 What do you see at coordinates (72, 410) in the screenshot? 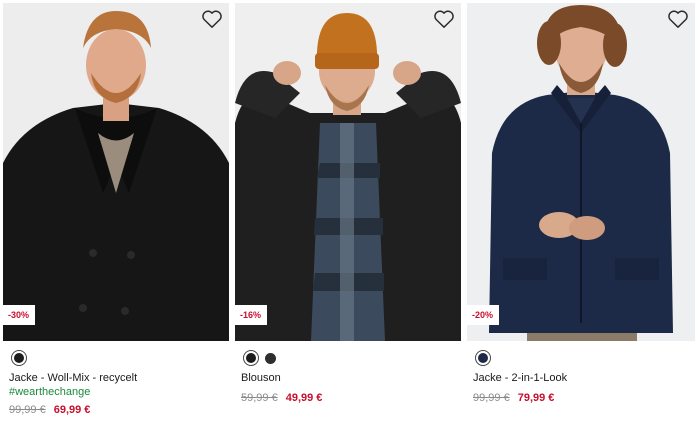
I see `sale-price: 69,99 €` at bounding box center [72, 410].